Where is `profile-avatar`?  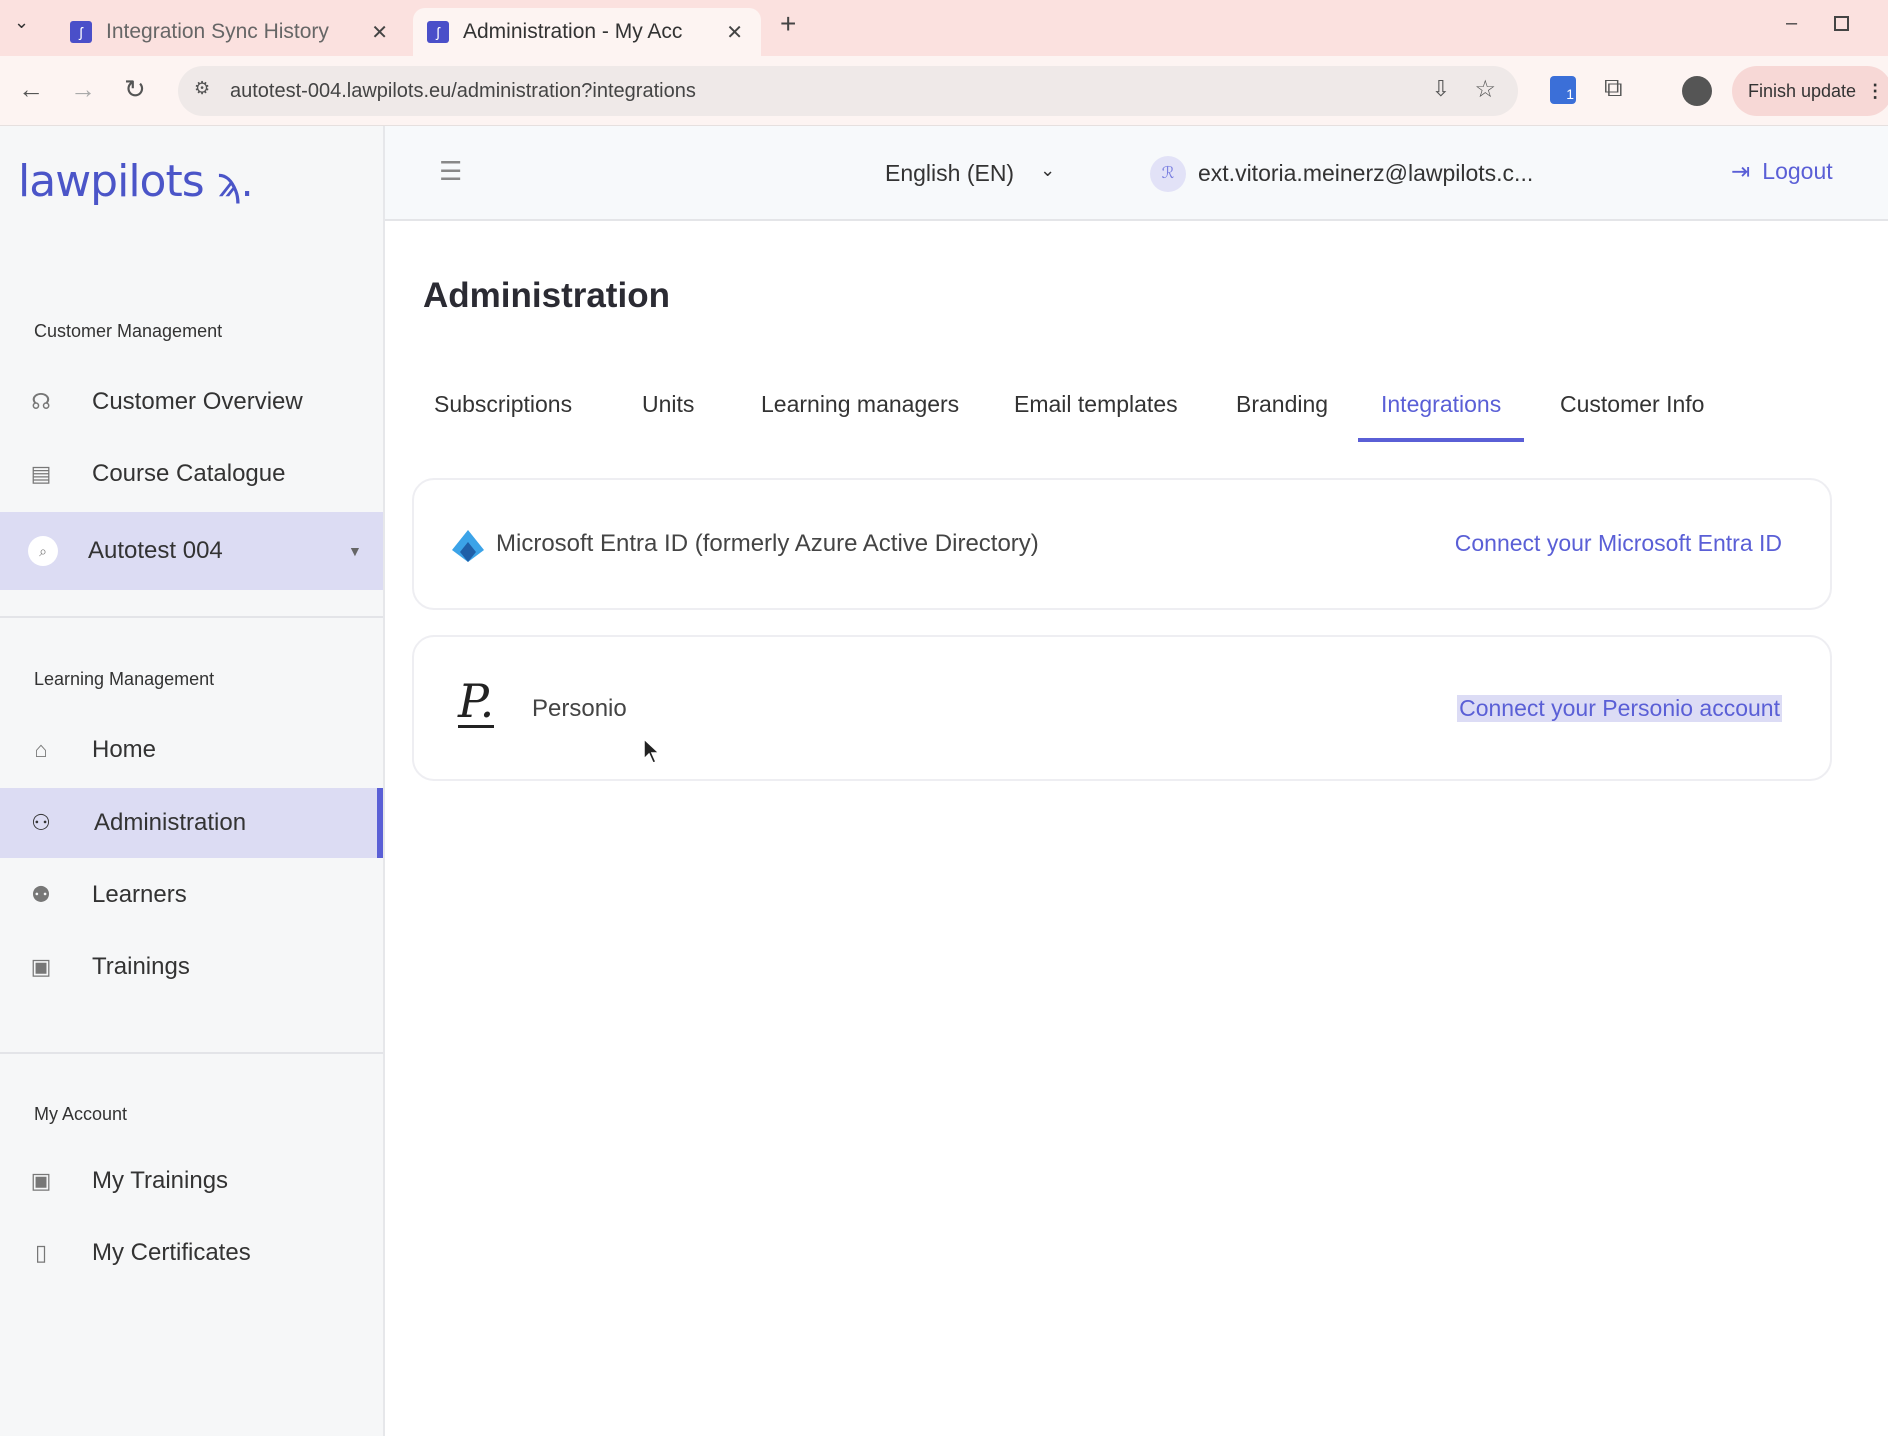 profile-avatar is located at coordinates (1697, 91).